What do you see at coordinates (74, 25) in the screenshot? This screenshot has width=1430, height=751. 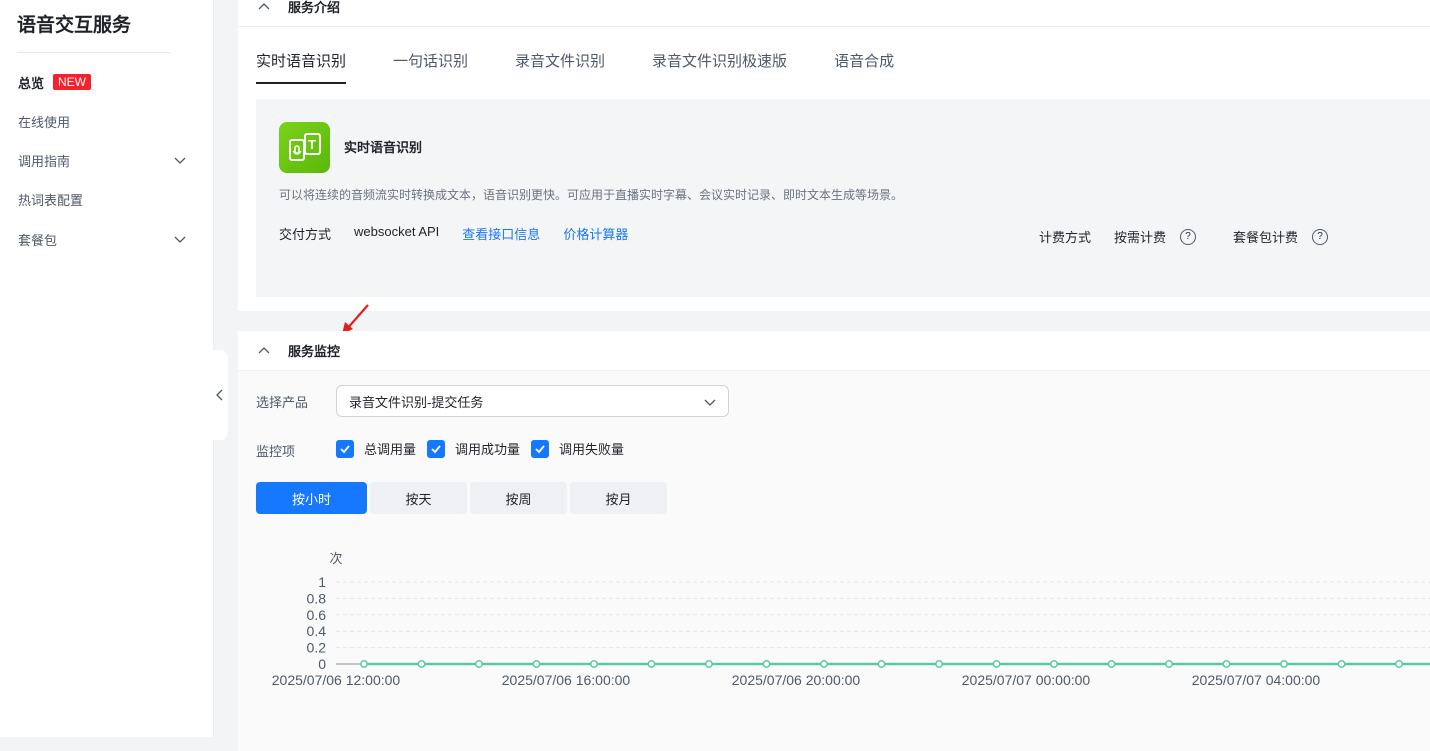 I see `app-title: 语音交互服务` at bounding box center [74, 25].